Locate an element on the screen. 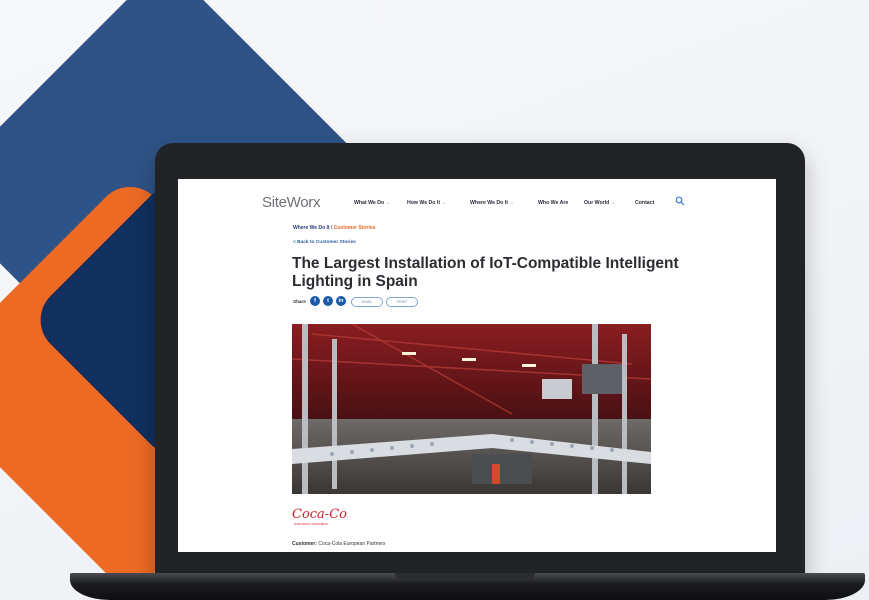  nav-item-where-we-do-it: Where We Do It ⌄ is located at coordinates (492, 203).